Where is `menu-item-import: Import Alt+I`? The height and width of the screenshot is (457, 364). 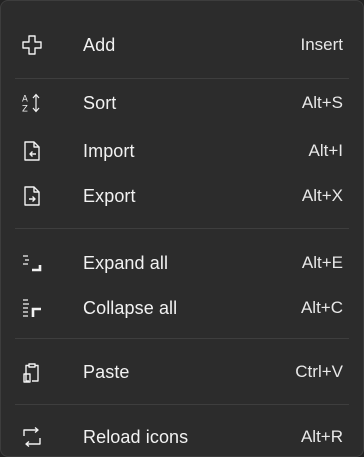 menu-item-import: Import Alt+I is located at coordinates (182, 151).